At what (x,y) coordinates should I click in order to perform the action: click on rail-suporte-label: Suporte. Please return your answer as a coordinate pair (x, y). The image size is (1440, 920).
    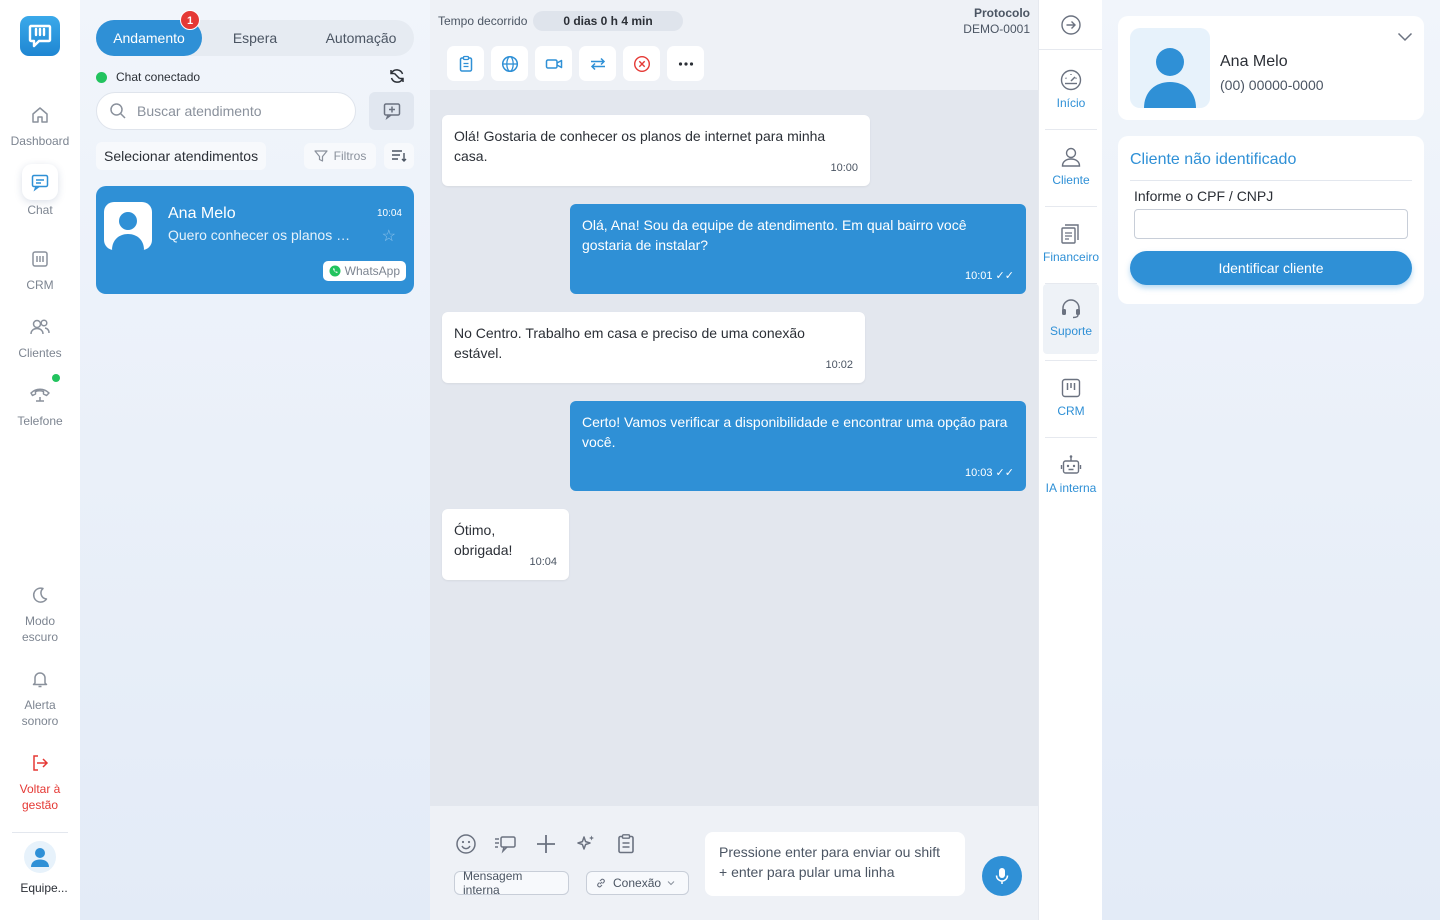
    Looking at the image, I should click on (1071, 331).